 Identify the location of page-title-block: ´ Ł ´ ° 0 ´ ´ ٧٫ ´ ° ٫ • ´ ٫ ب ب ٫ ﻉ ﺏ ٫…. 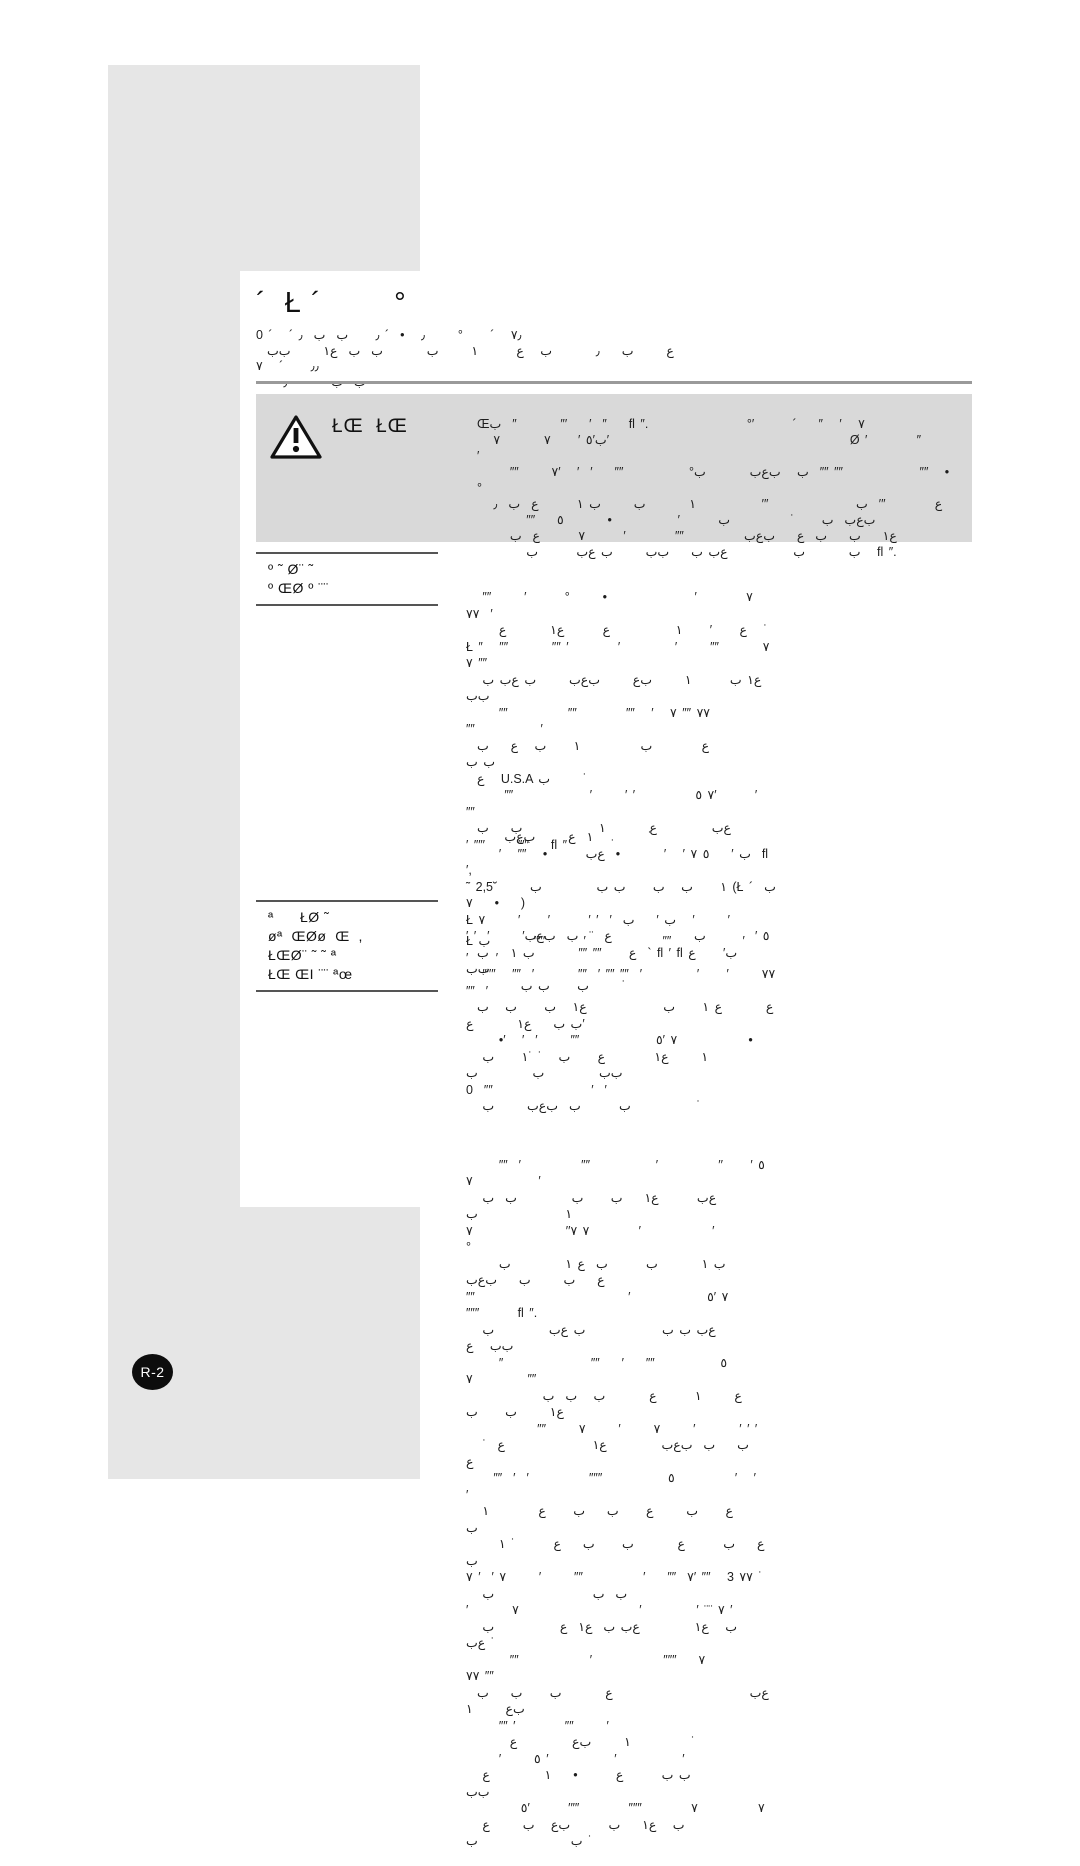
(614, 338).